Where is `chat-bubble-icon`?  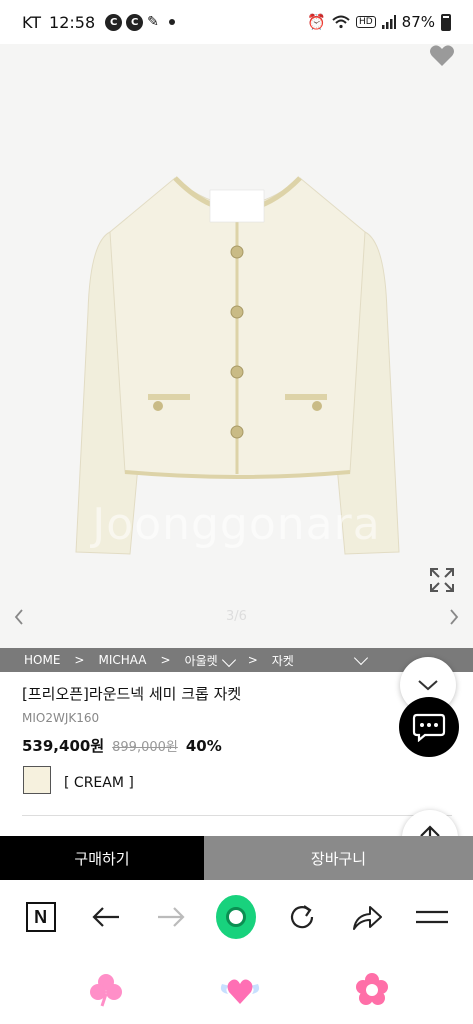
chat-bubble-icon is located at coordinates (429, 727).